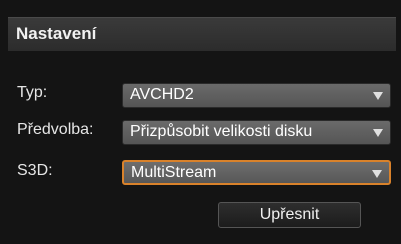  What do you see at coordinates (289, 215) in the screenshot?
I see `refine-button: Upřesnit` at bounding box center [289, 215].